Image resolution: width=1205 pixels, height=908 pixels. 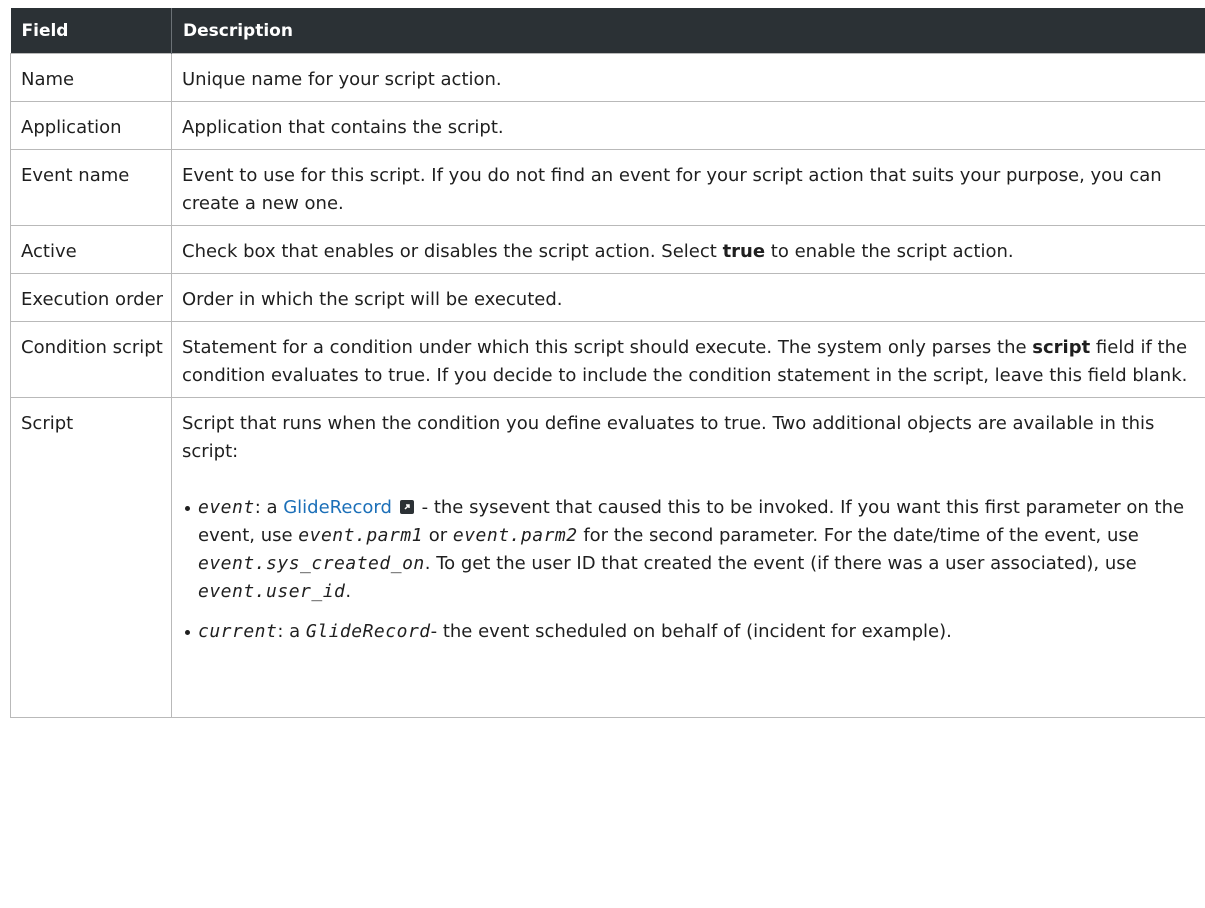 I want to click on field-name: Active, so click(x=91, y=249).